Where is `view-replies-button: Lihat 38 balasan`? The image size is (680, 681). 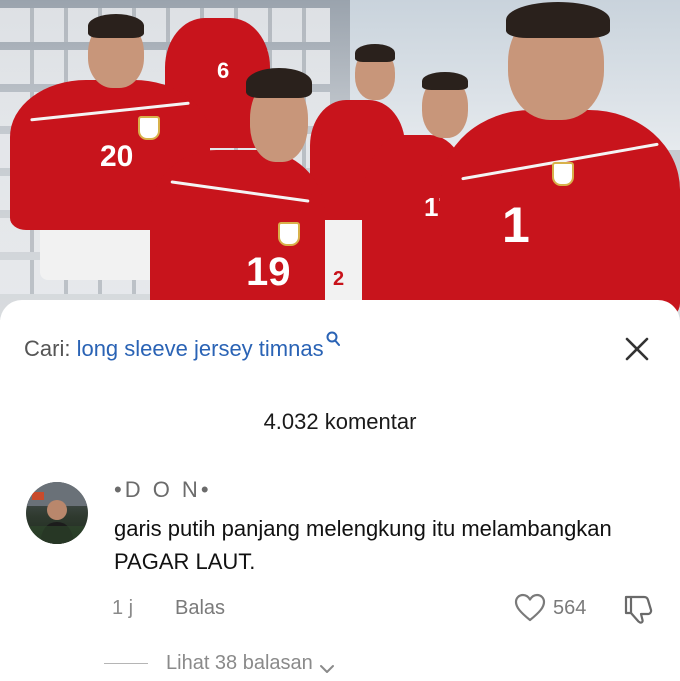
view-replies-button: Lihat 38 balasan is located at coordinates (219, 663).